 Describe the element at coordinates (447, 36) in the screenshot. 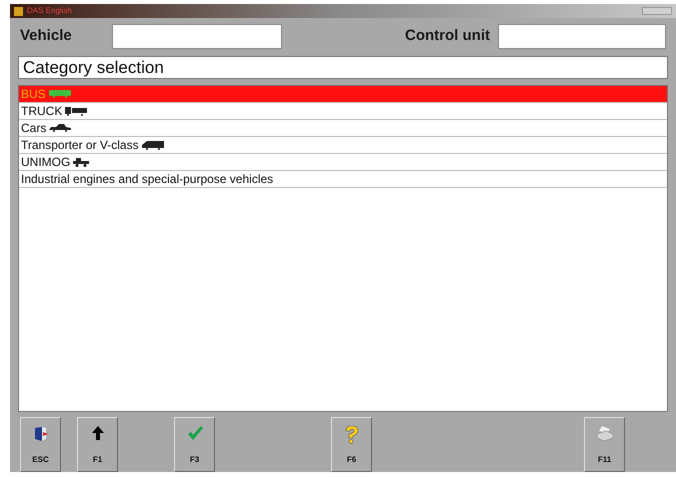

I see `control-unit-label: Control unit` at that location.